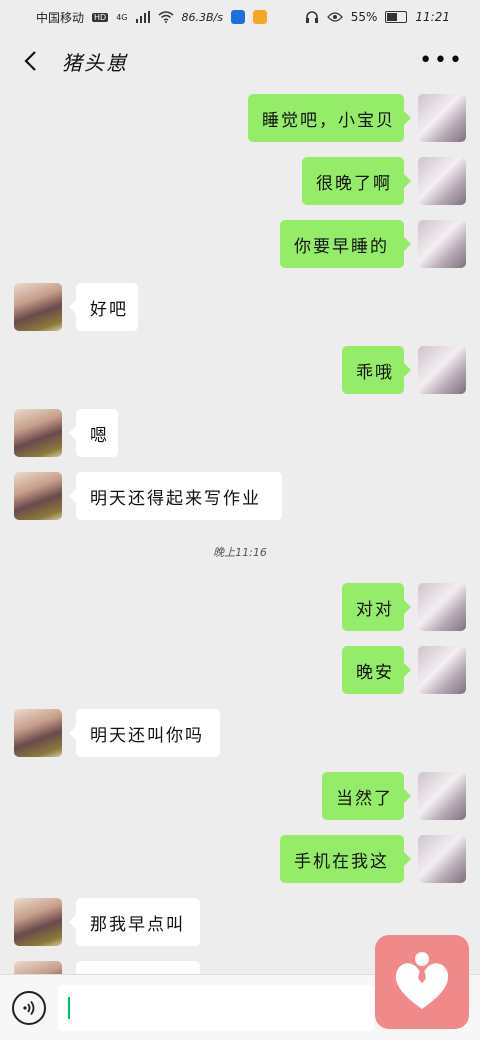  Describe the element at coordinates (329, 118) in the screenshot. I see `message-bubble: 睡觉吧，小宝贝` at that location.